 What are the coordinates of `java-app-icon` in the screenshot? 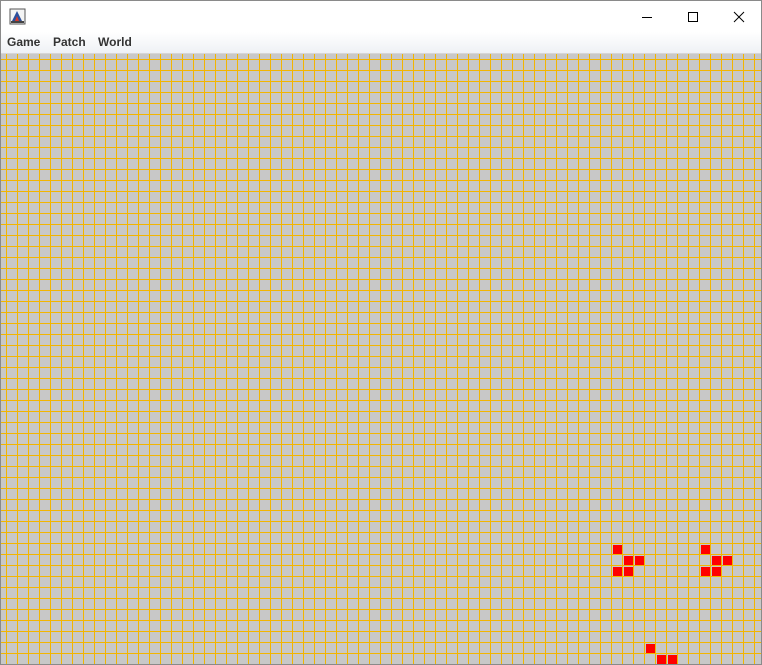 It's located at (17, 16).